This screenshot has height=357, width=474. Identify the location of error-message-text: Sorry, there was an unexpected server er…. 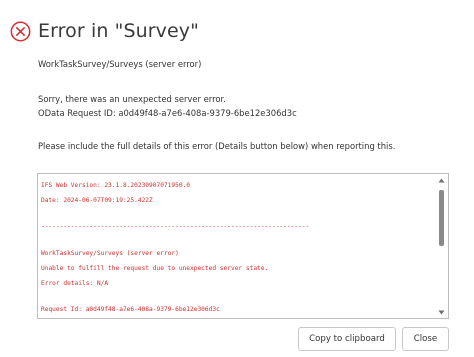
(132, 99).